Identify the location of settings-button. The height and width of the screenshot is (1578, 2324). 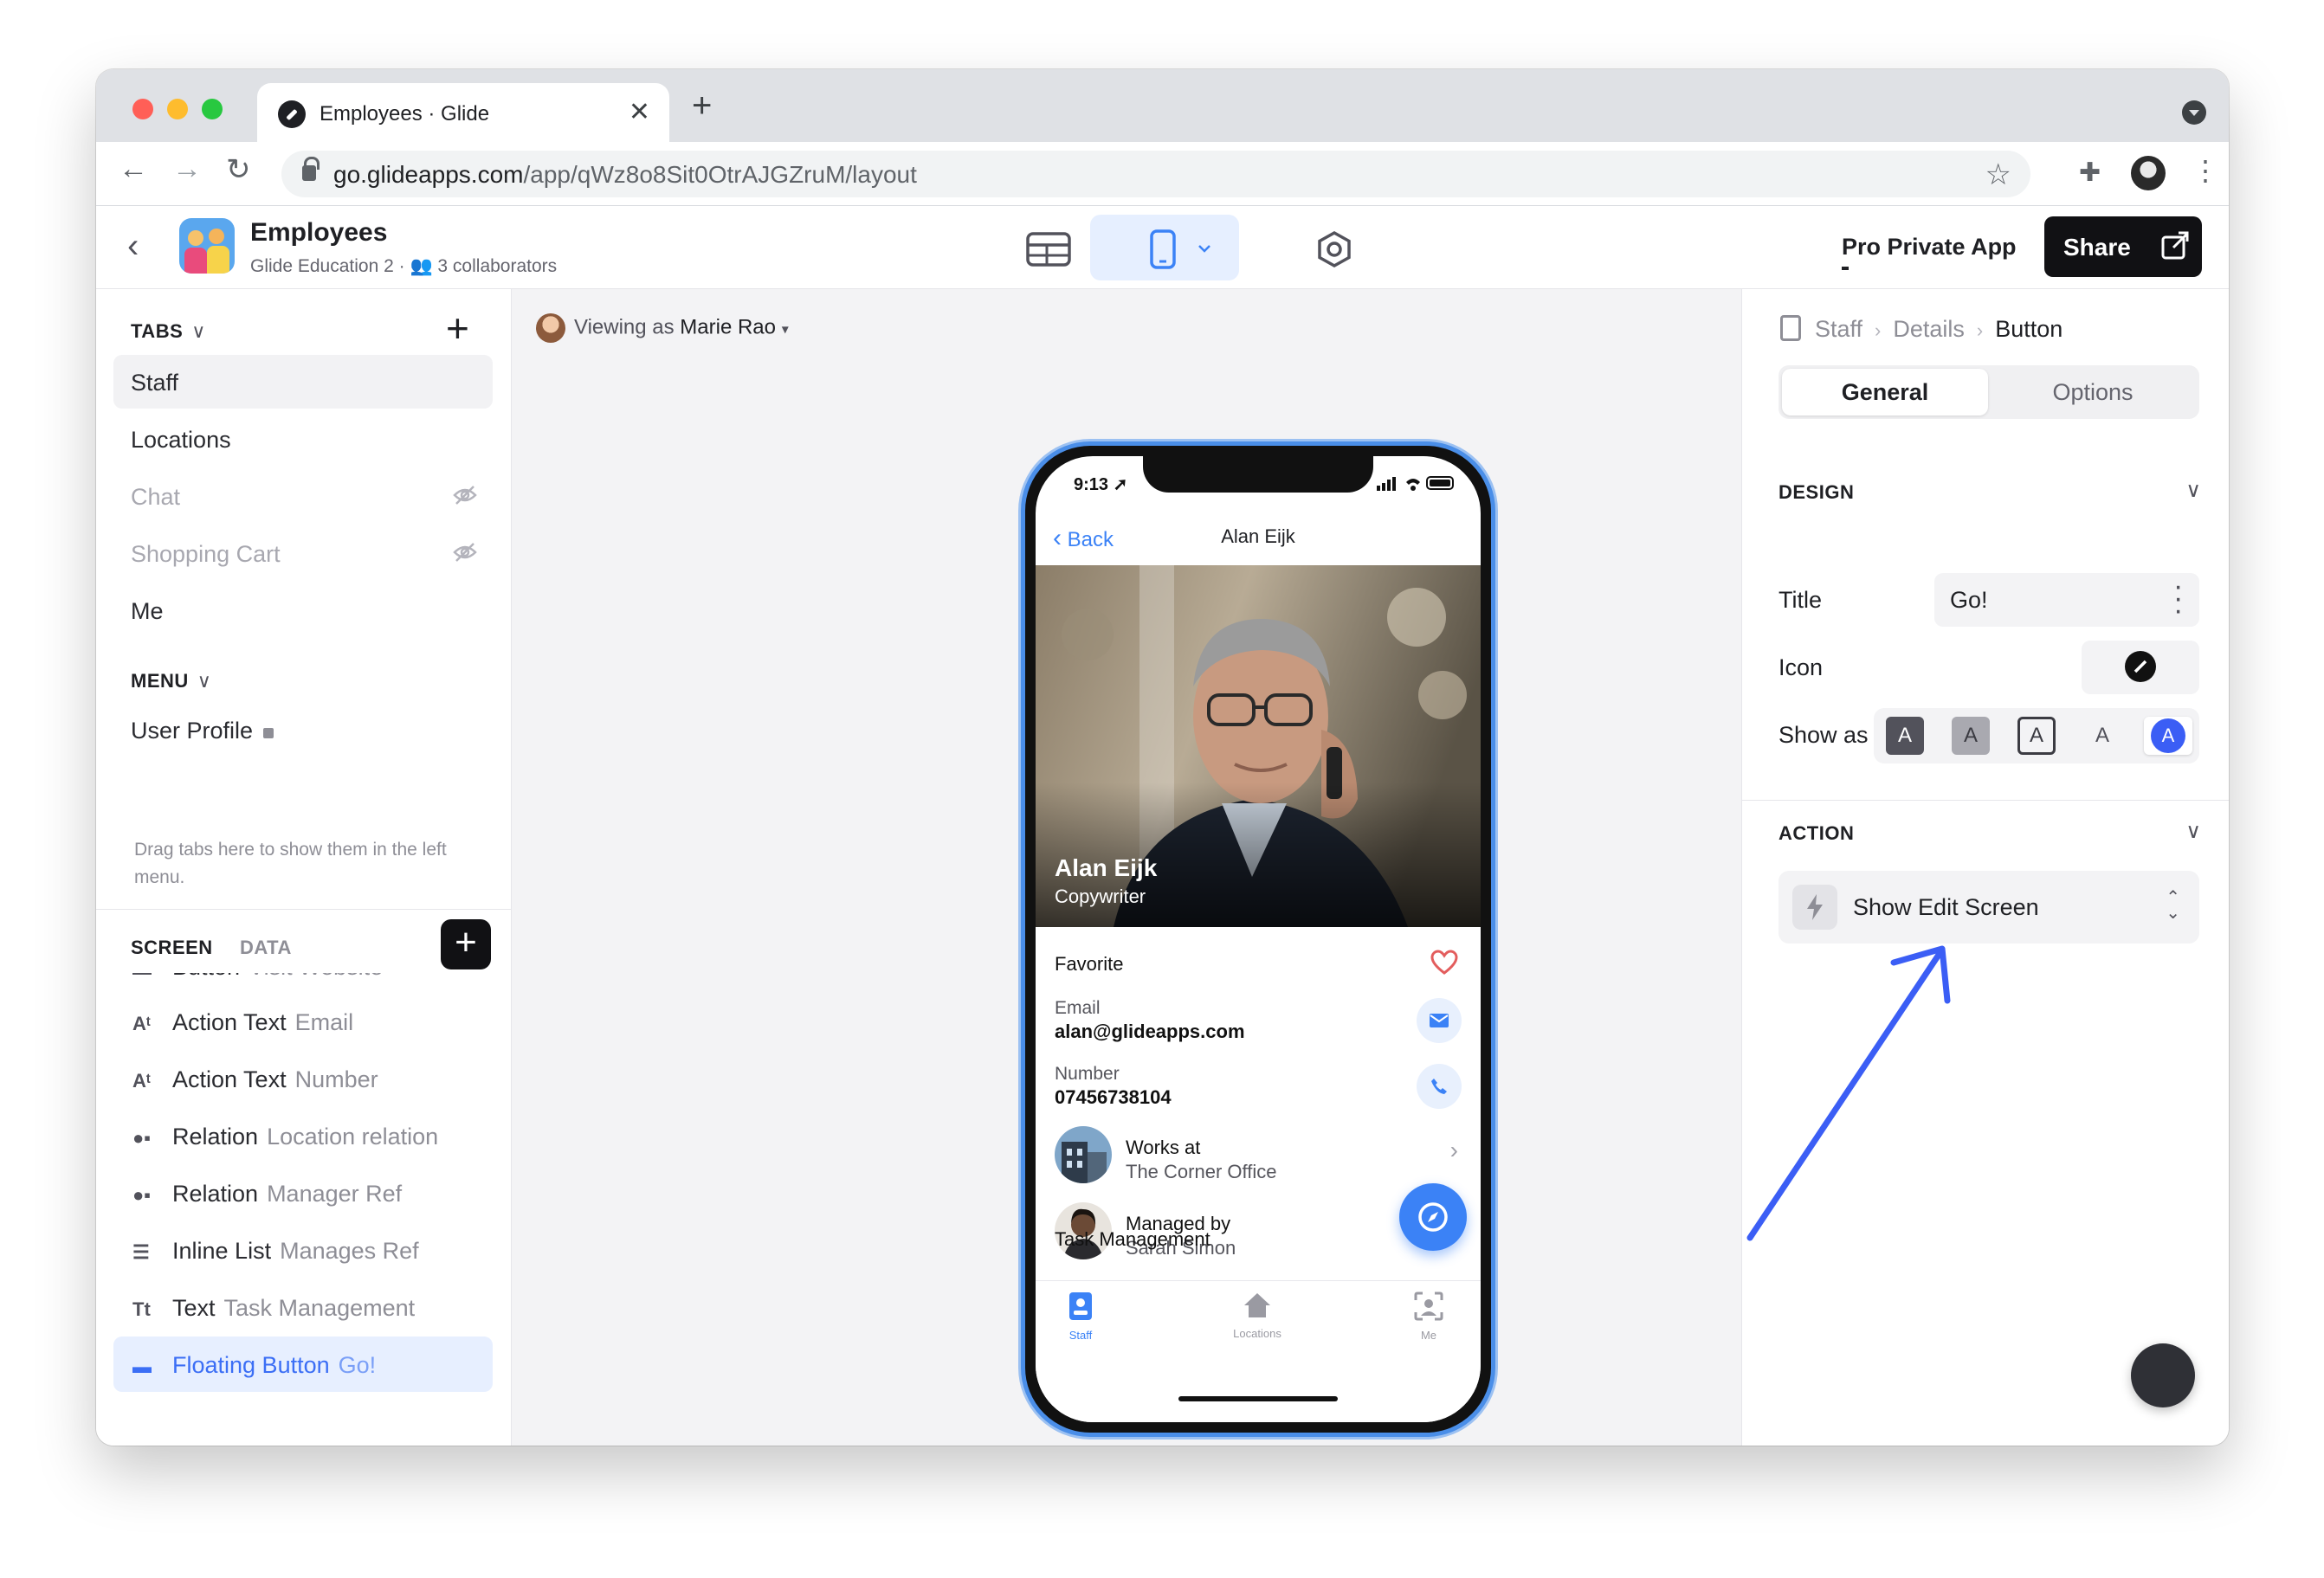
(1332, 247).